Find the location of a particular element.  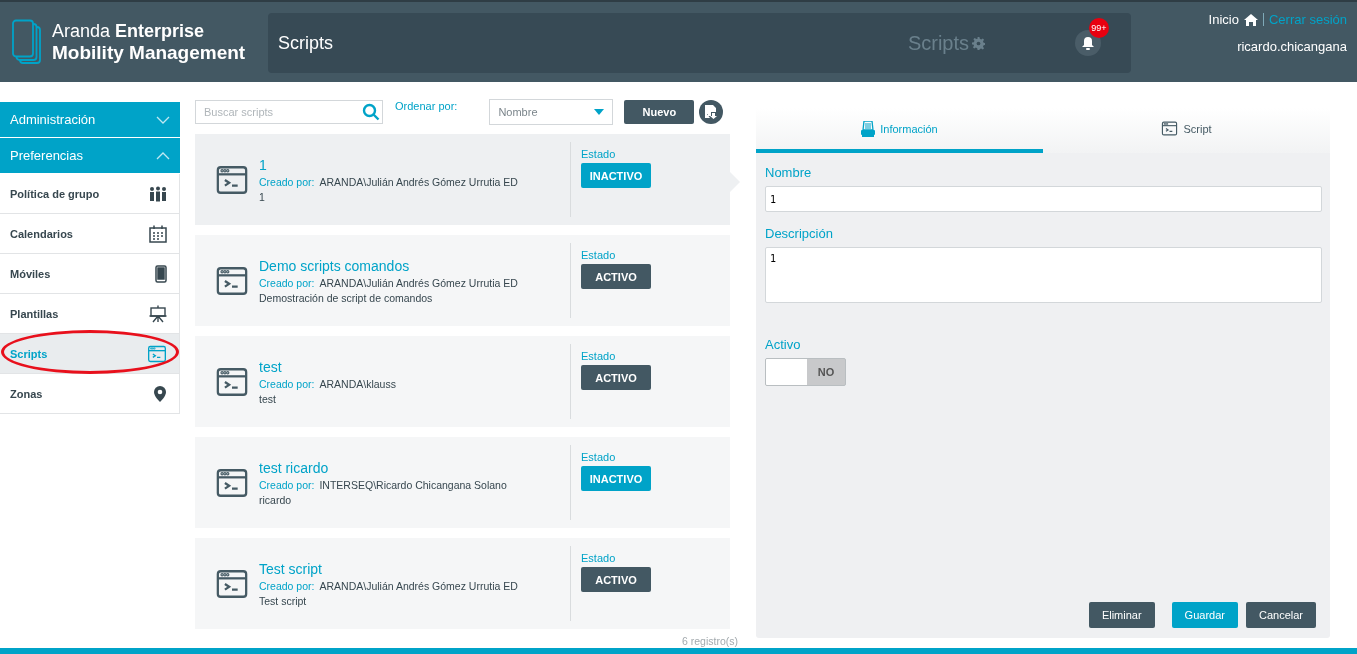

map-pin-icon is located at coordinates (160, 393).